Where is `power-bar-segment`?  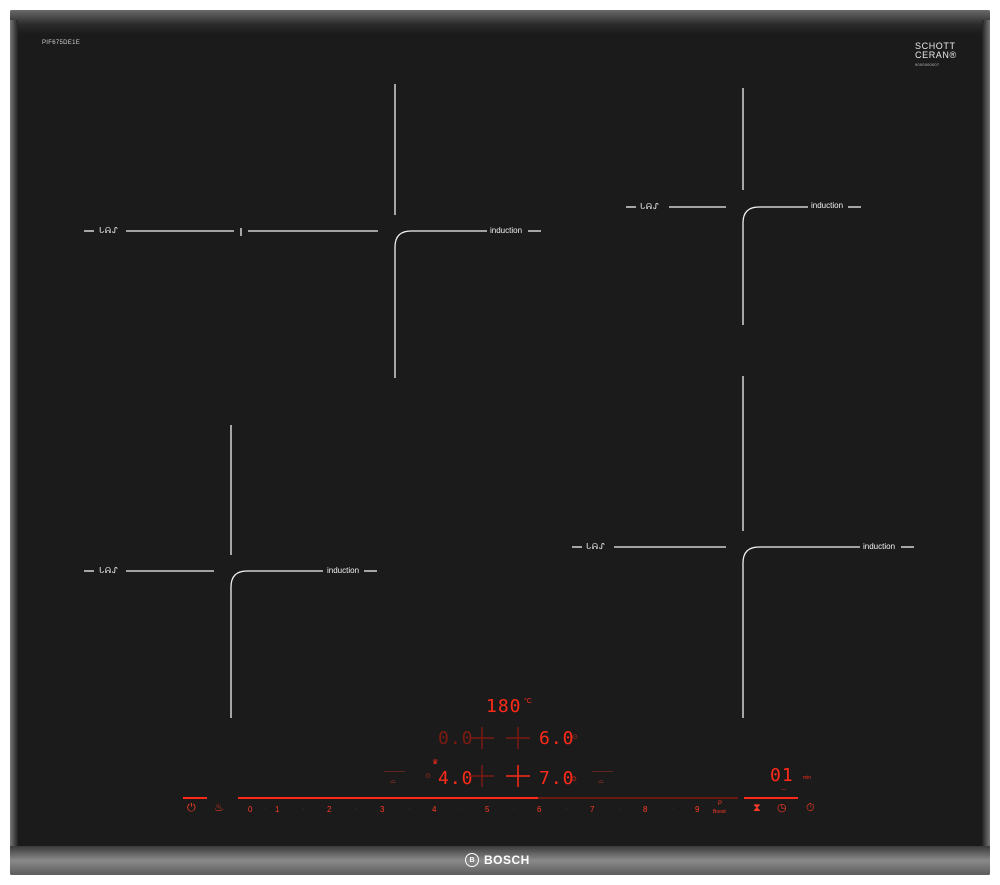
power-bar-segment is located at coordinates (195, 798).